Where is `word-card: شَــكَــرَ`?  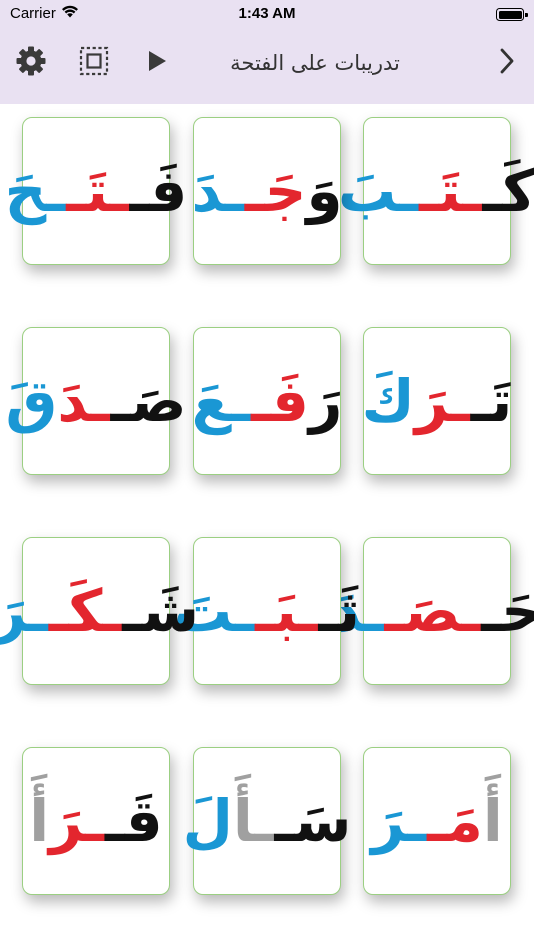 word-card: شَــكَــرَ is located at coordinates (99, 611).